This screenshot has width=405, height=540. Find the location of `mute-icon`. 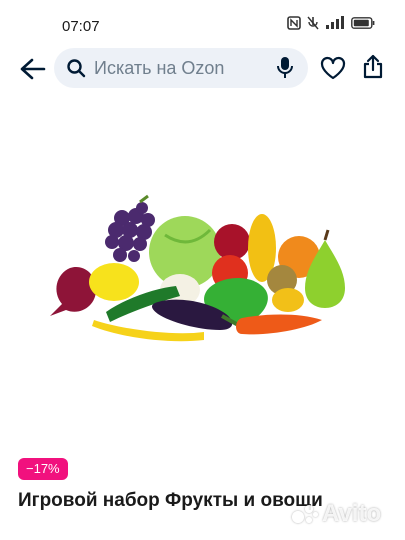

mute-icon is located at coordinates (313, 23).